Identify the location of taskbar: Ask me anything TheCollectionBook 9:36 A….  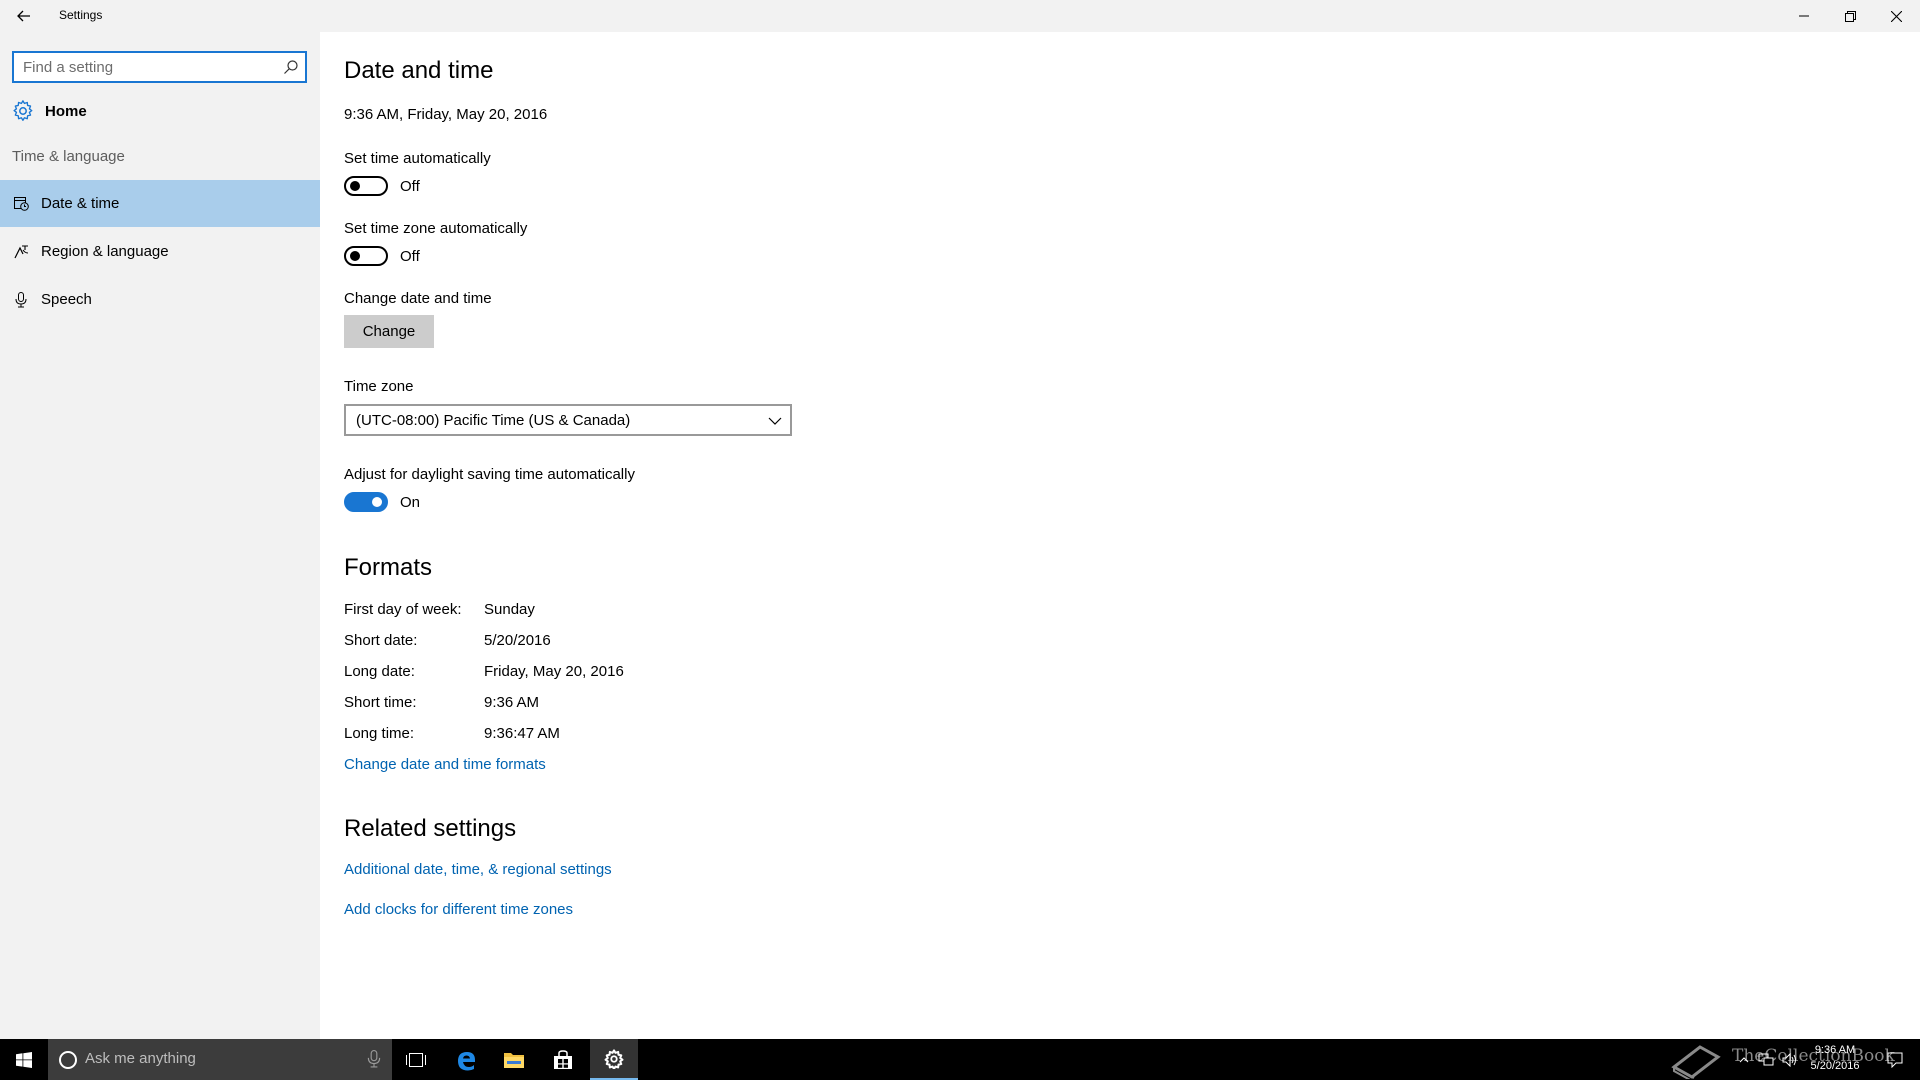
(960, 1059).